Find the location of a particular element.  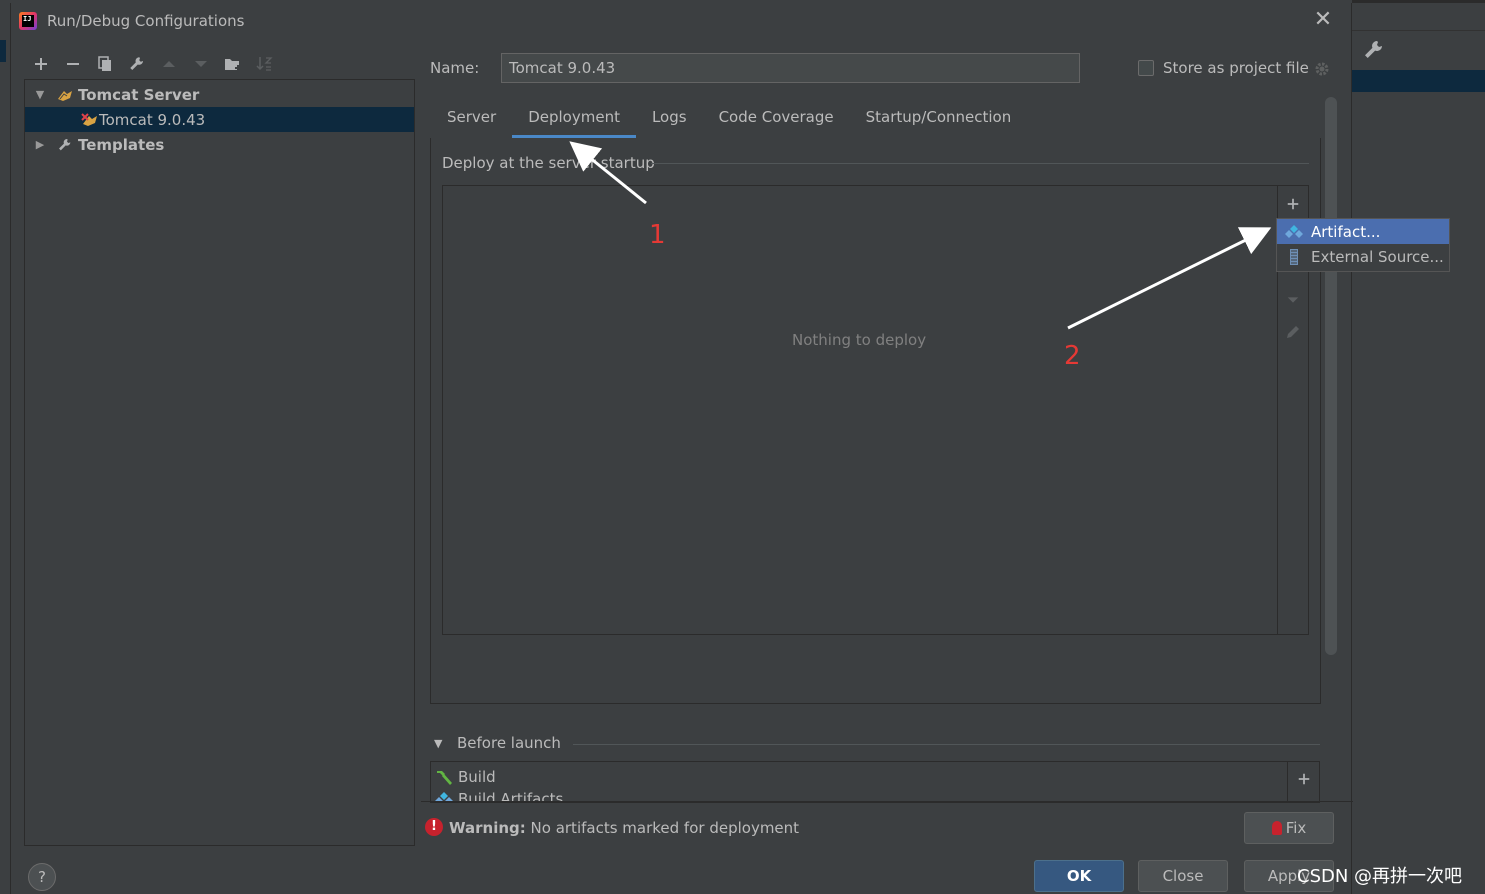

fix-button: Fix is located at coordinates (1289, 828).